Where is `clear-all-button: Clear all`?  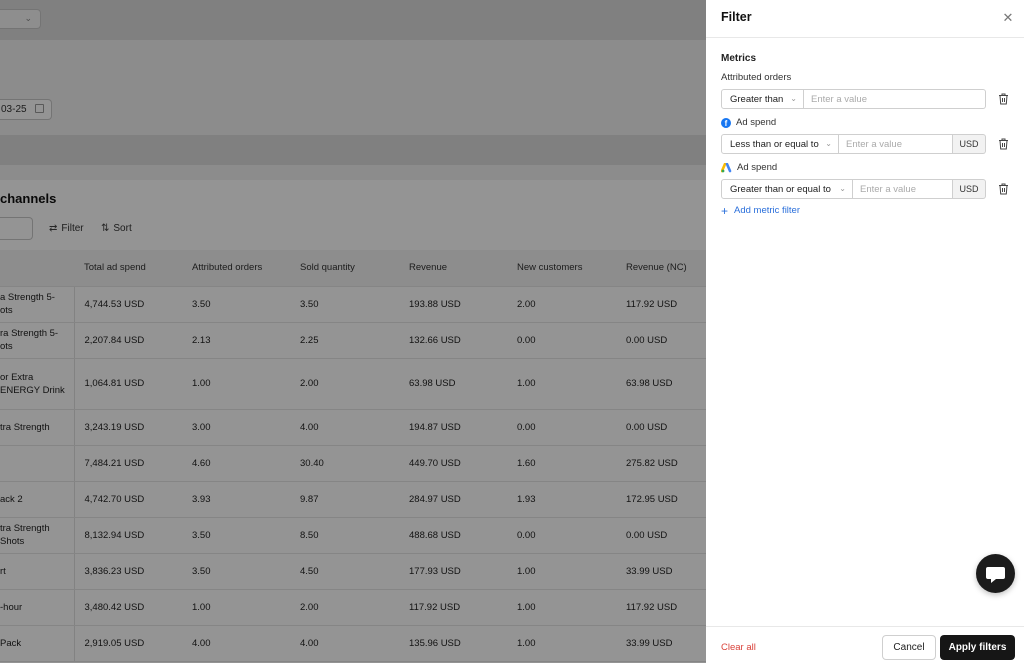
clear-all-button: Clear all is located at coordinates (738, 647).